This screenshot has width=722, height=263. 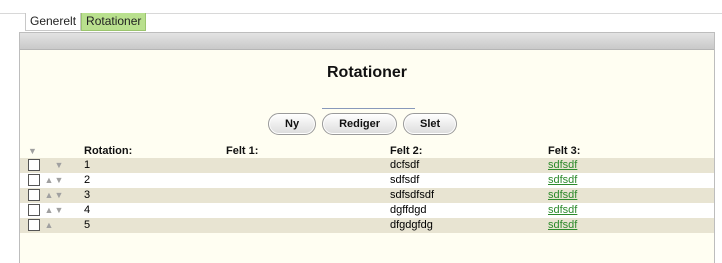 I want to click on cell-rotation: 2, so click(x=155, y=180).